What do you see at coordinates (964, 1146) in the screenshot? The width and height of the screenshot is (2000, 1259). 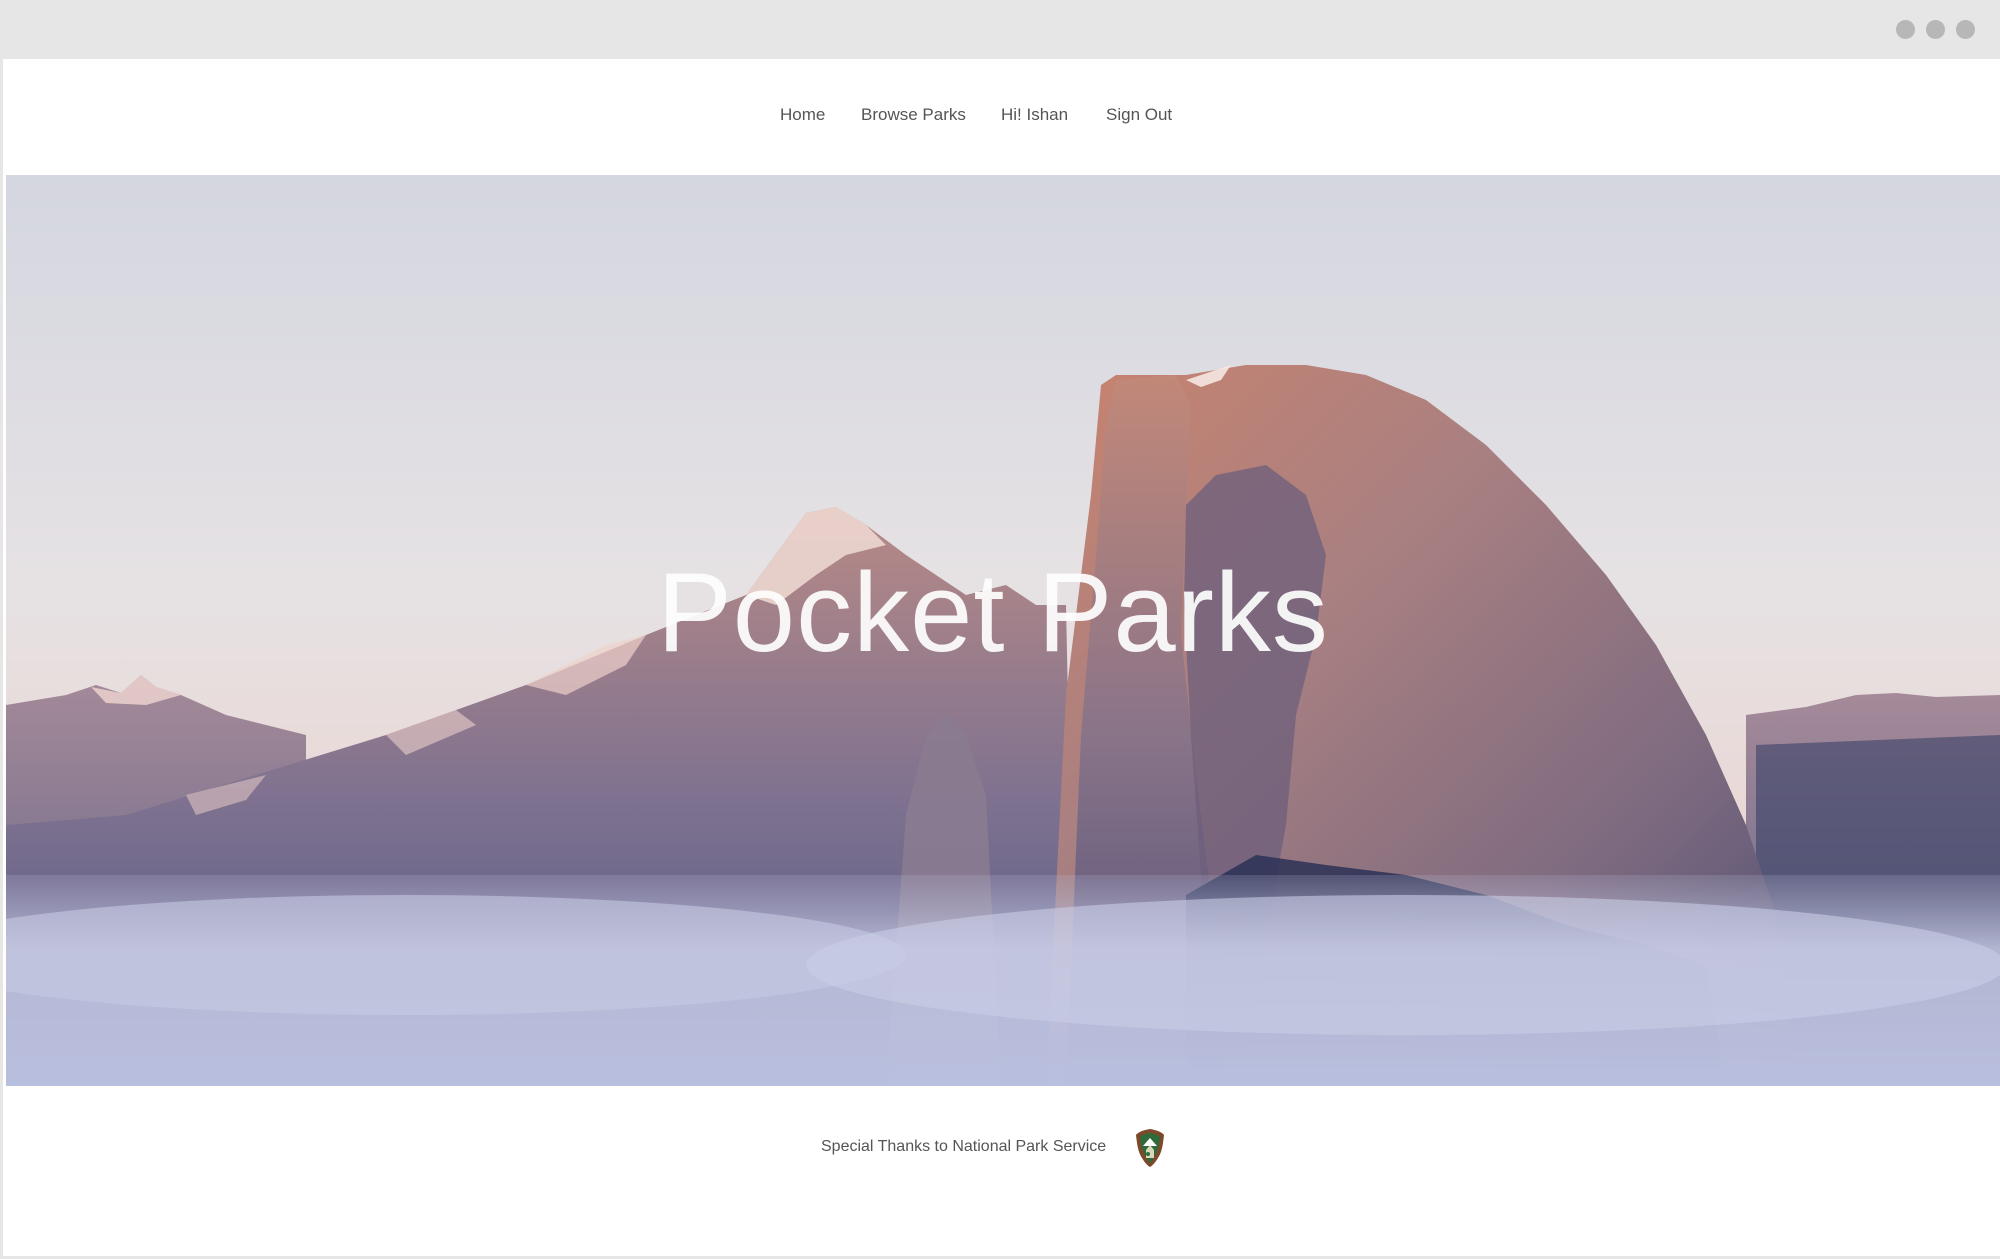 I see `footer-credit: Special Thanks to National Park Service` at bounding box center [964, 1146].